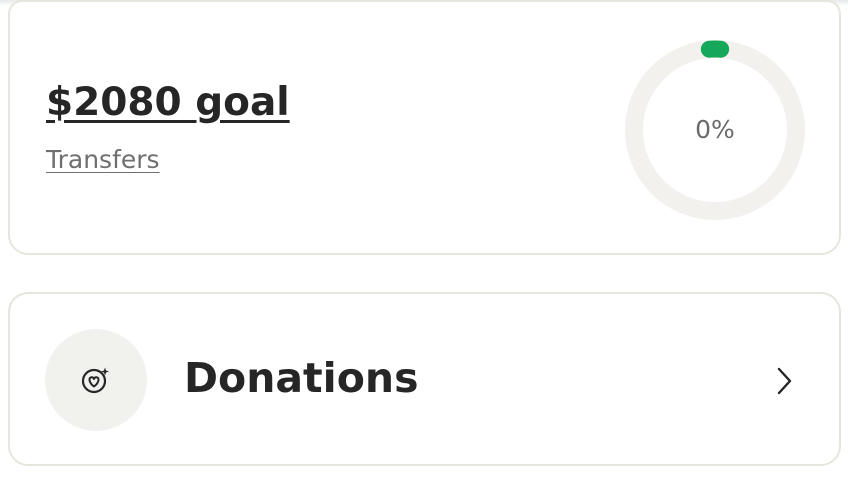 This screenshot has width=848, height=477. I want to click on progress-ring: 0%, so click(715, 130).